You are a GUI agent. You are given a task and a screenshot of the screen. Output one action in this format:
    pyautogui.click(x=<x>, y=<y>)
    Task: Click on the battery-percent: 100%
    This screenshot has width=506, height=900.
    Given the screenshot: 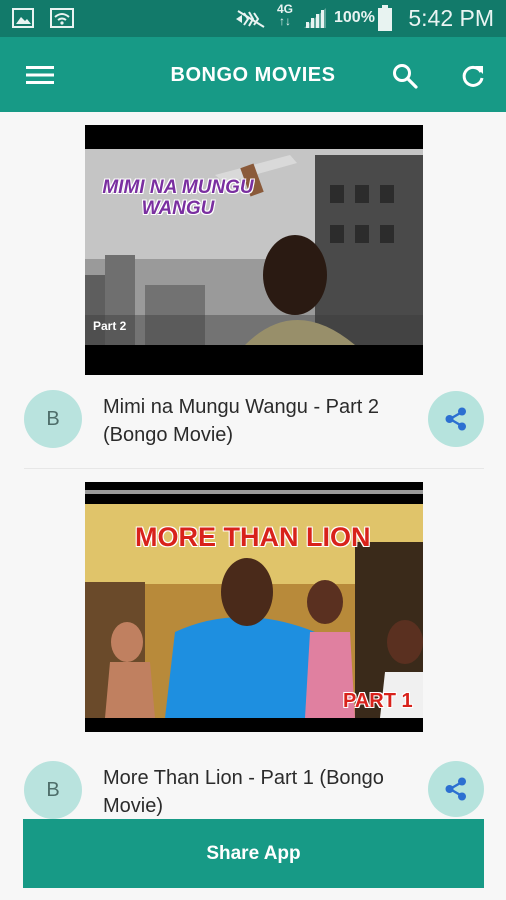 What is the action you would take?
    pyautogui.click(x=354, y=17)
    